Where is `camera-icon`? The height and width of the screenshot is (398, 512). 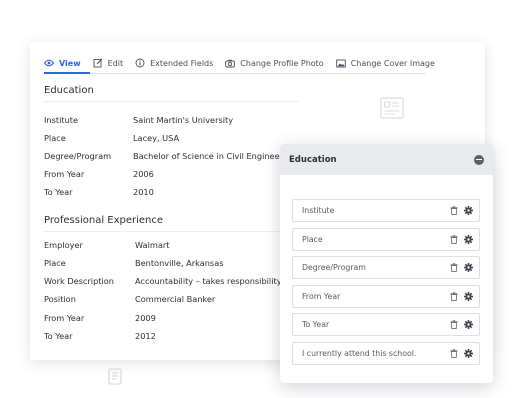 camera-icon is located at coordinates (230, 63).